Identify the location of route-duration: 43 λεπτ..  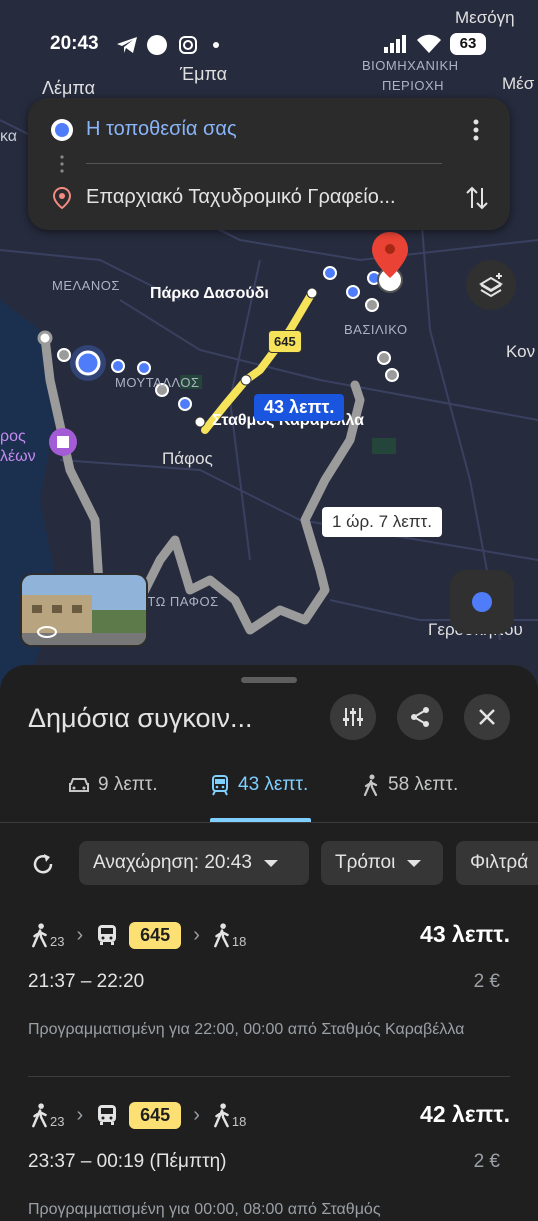
(465, 934).